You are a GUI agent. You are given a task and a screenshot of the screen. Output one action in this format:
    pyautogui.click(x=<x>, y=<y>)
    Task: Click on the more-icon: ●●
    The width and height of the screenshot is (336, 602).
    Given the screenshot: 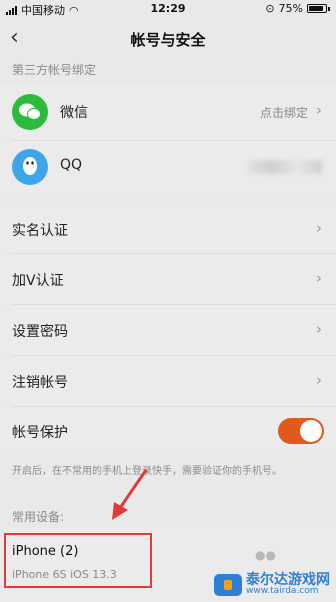 What is the action you would take?
    pyautogui.click(x=265, y=555)
    